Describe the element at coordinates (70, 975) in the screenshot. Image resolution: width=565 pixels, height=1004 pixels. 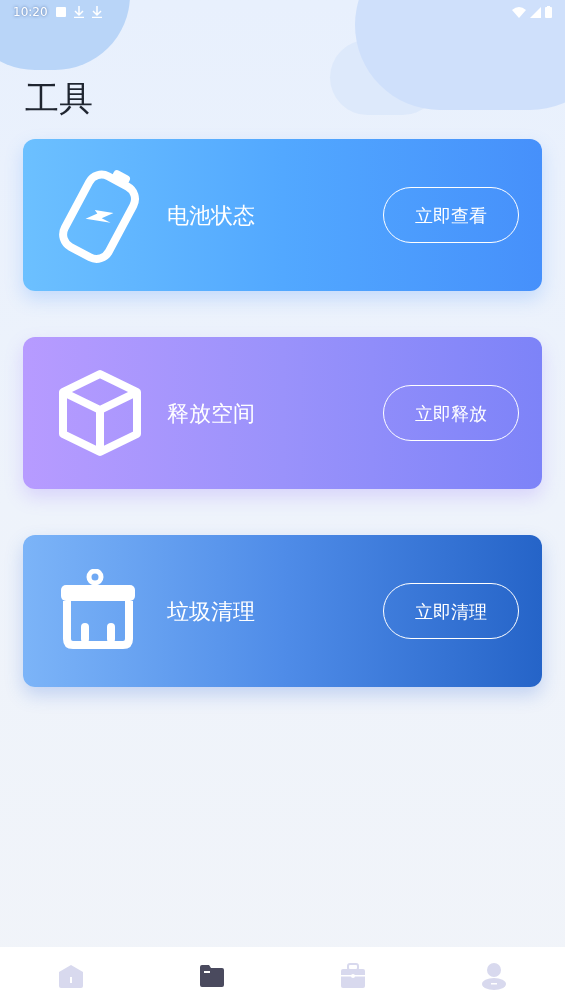
I see `home-icon` at that location.